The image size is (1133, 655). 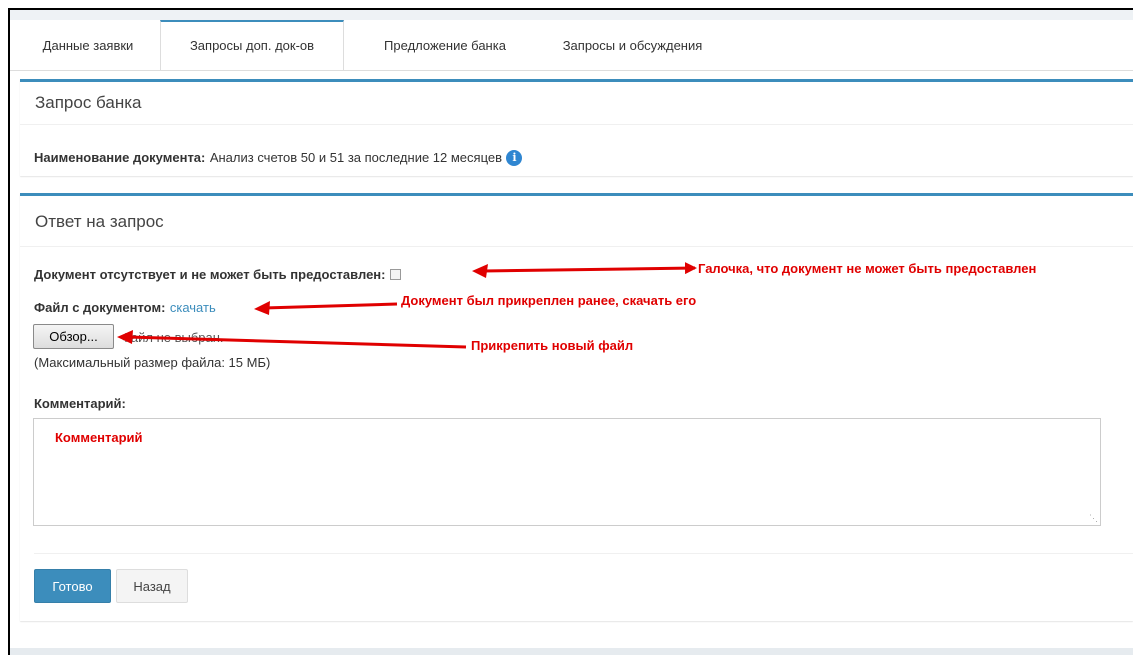 I want to click on download-link: скачать, so click(x=193, y=307).